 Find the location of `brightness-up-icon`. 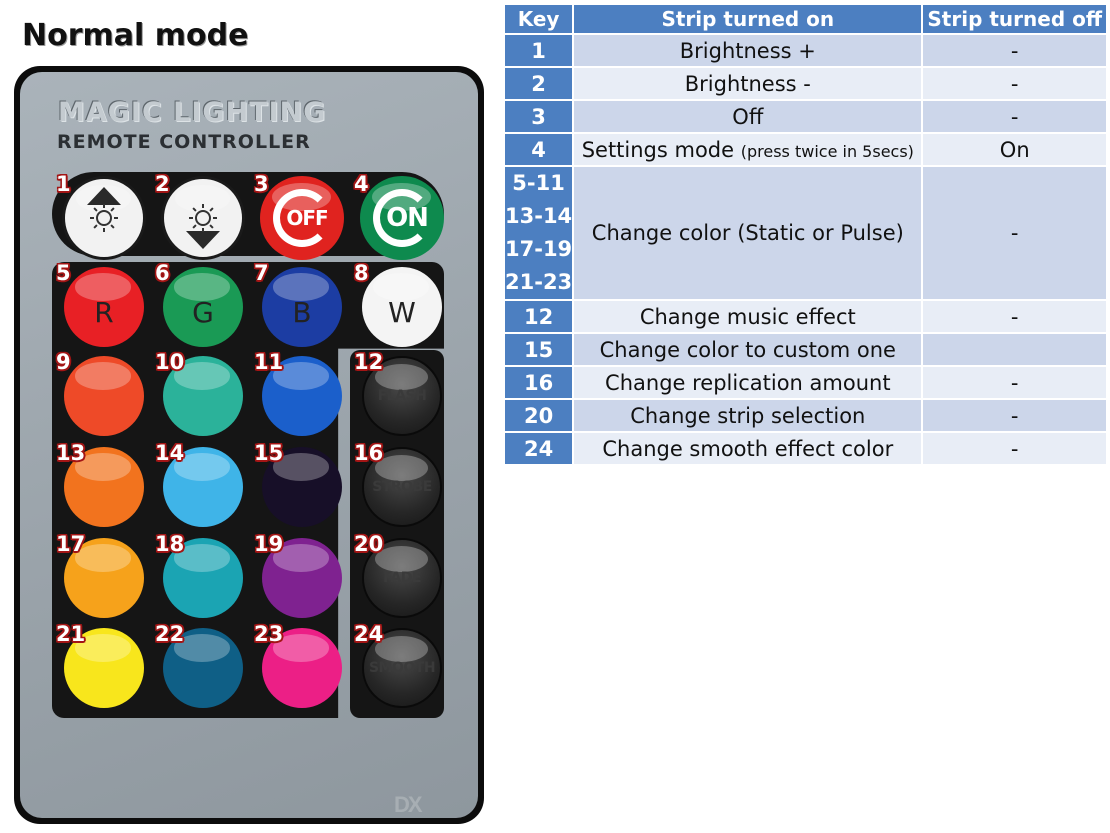

brightness-up-icon is located at coordinates (104, 209).